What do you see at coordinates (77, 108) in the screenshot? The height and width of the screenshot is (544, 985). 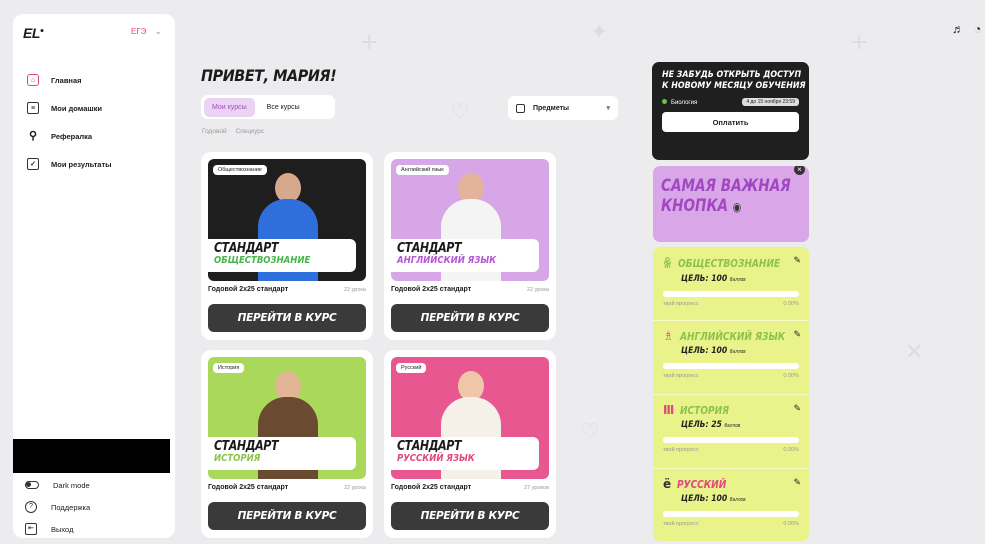 I see `sidebar-item-label: Мои домашки` at bounding box center [77, 108].